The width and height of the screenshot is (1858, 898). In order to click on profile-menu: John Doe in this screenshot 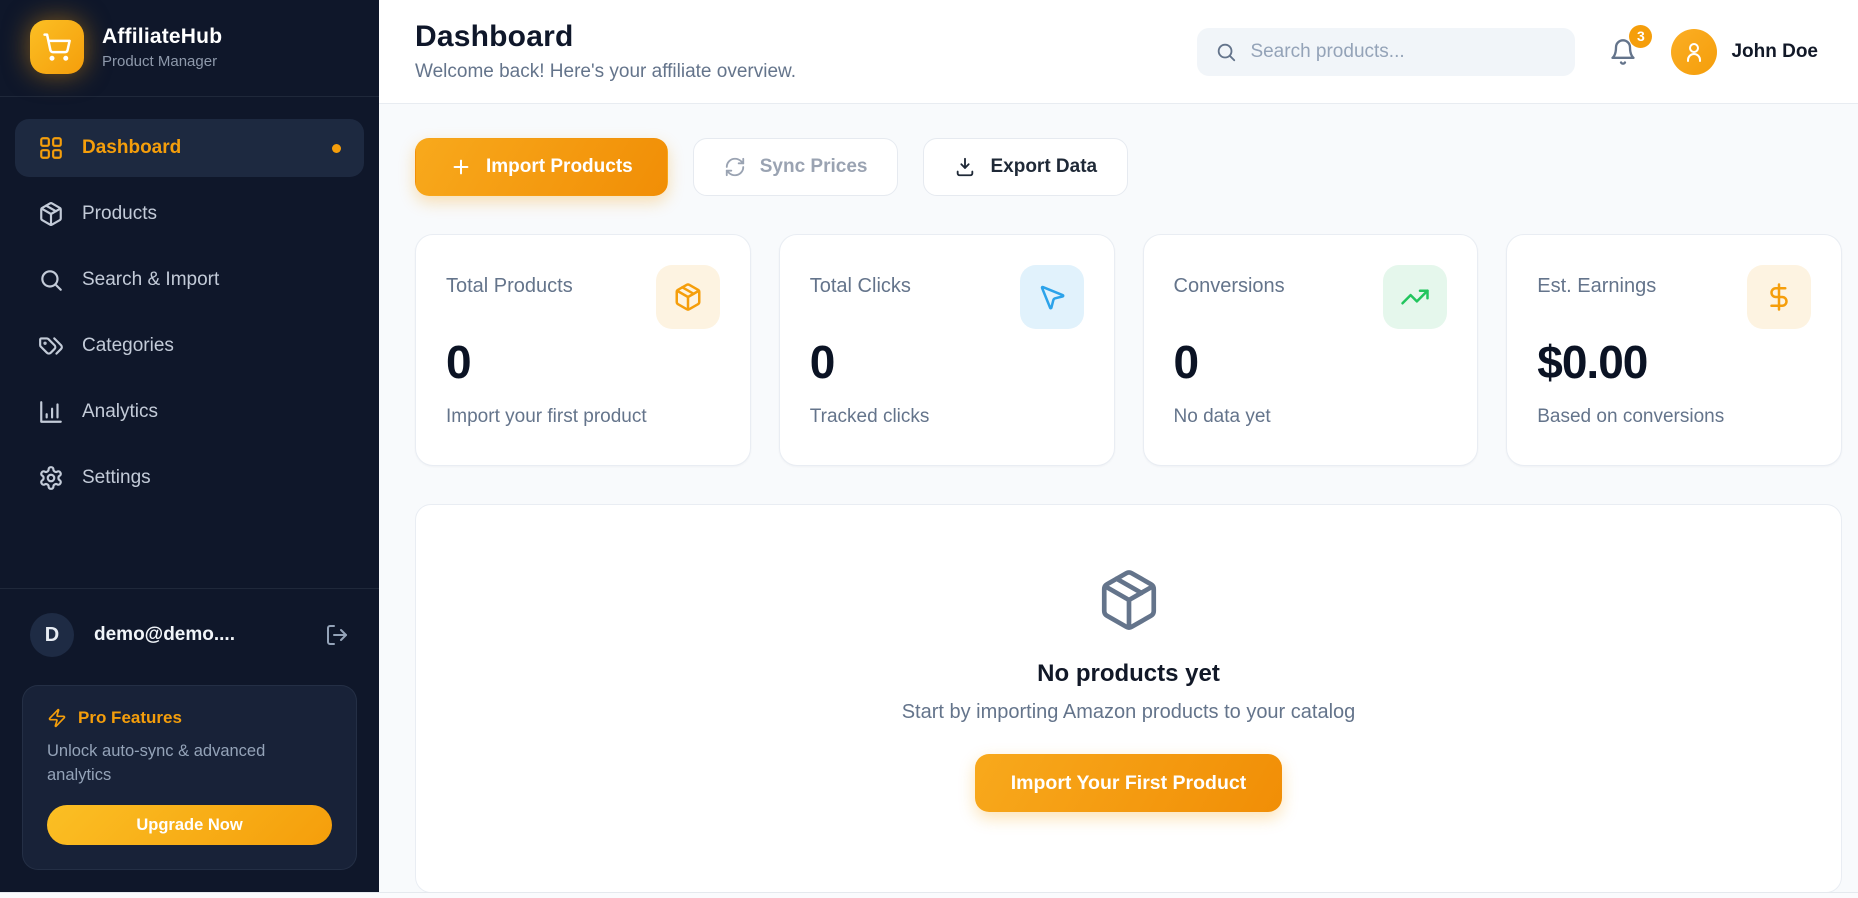, I will do `click(1744, 51)`.